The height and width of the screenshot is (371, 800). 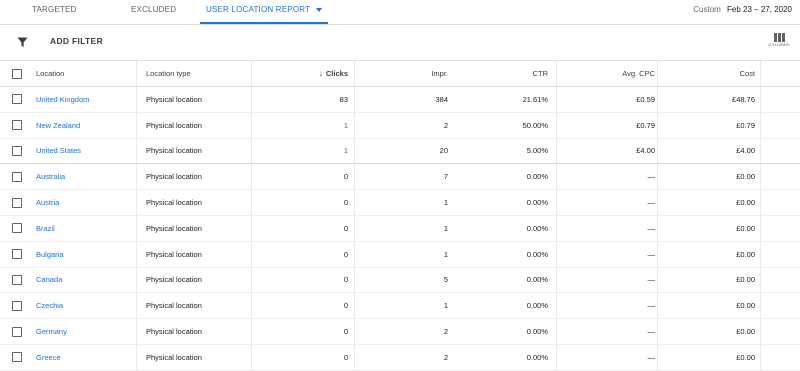 I want to click on date-range-label: Custom, so click(x=707, y=9).